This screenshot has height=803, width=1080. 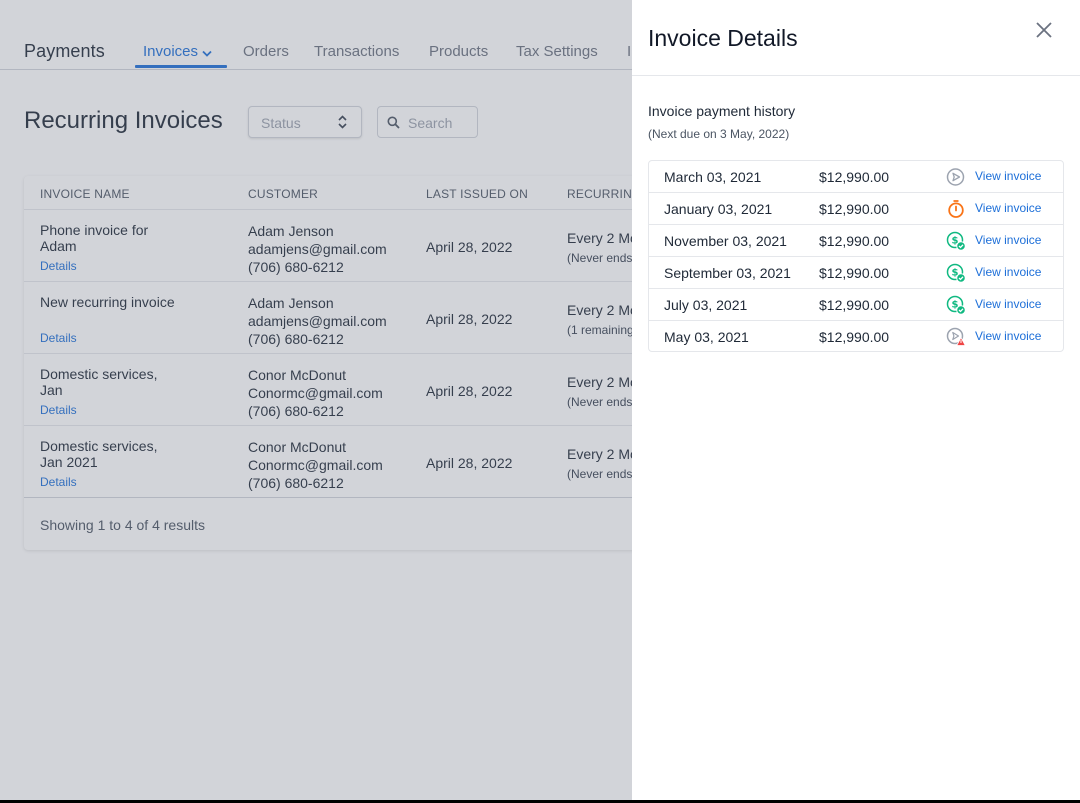 What do you see at coordinates (722, 111) in the screenshot?
I see `payment-history-title: Invoice payment history` at bounding box center [722, 111].